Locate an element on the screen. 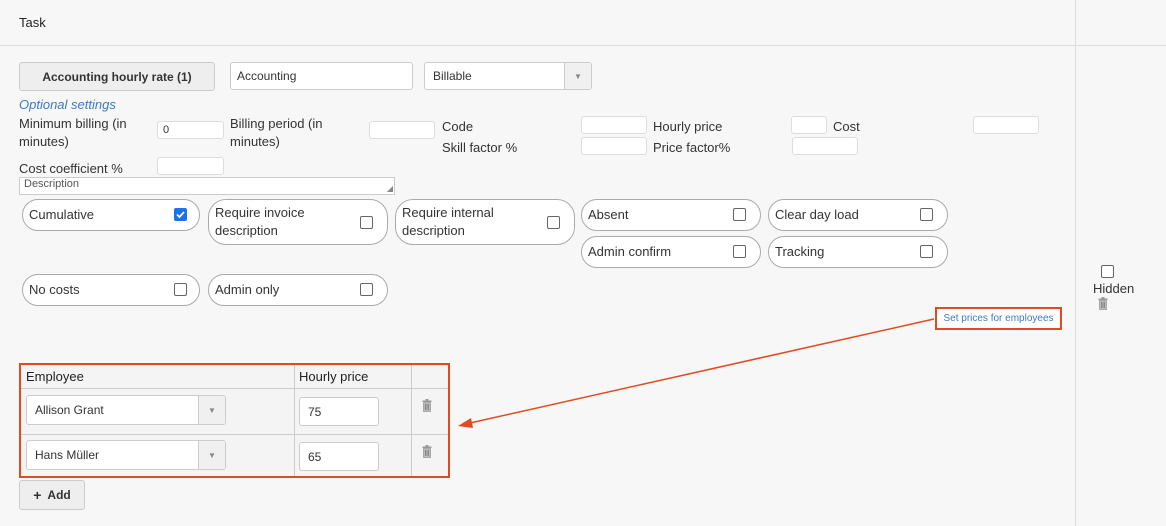  add-employee-button: + Add is located at coordinates (52, 495).